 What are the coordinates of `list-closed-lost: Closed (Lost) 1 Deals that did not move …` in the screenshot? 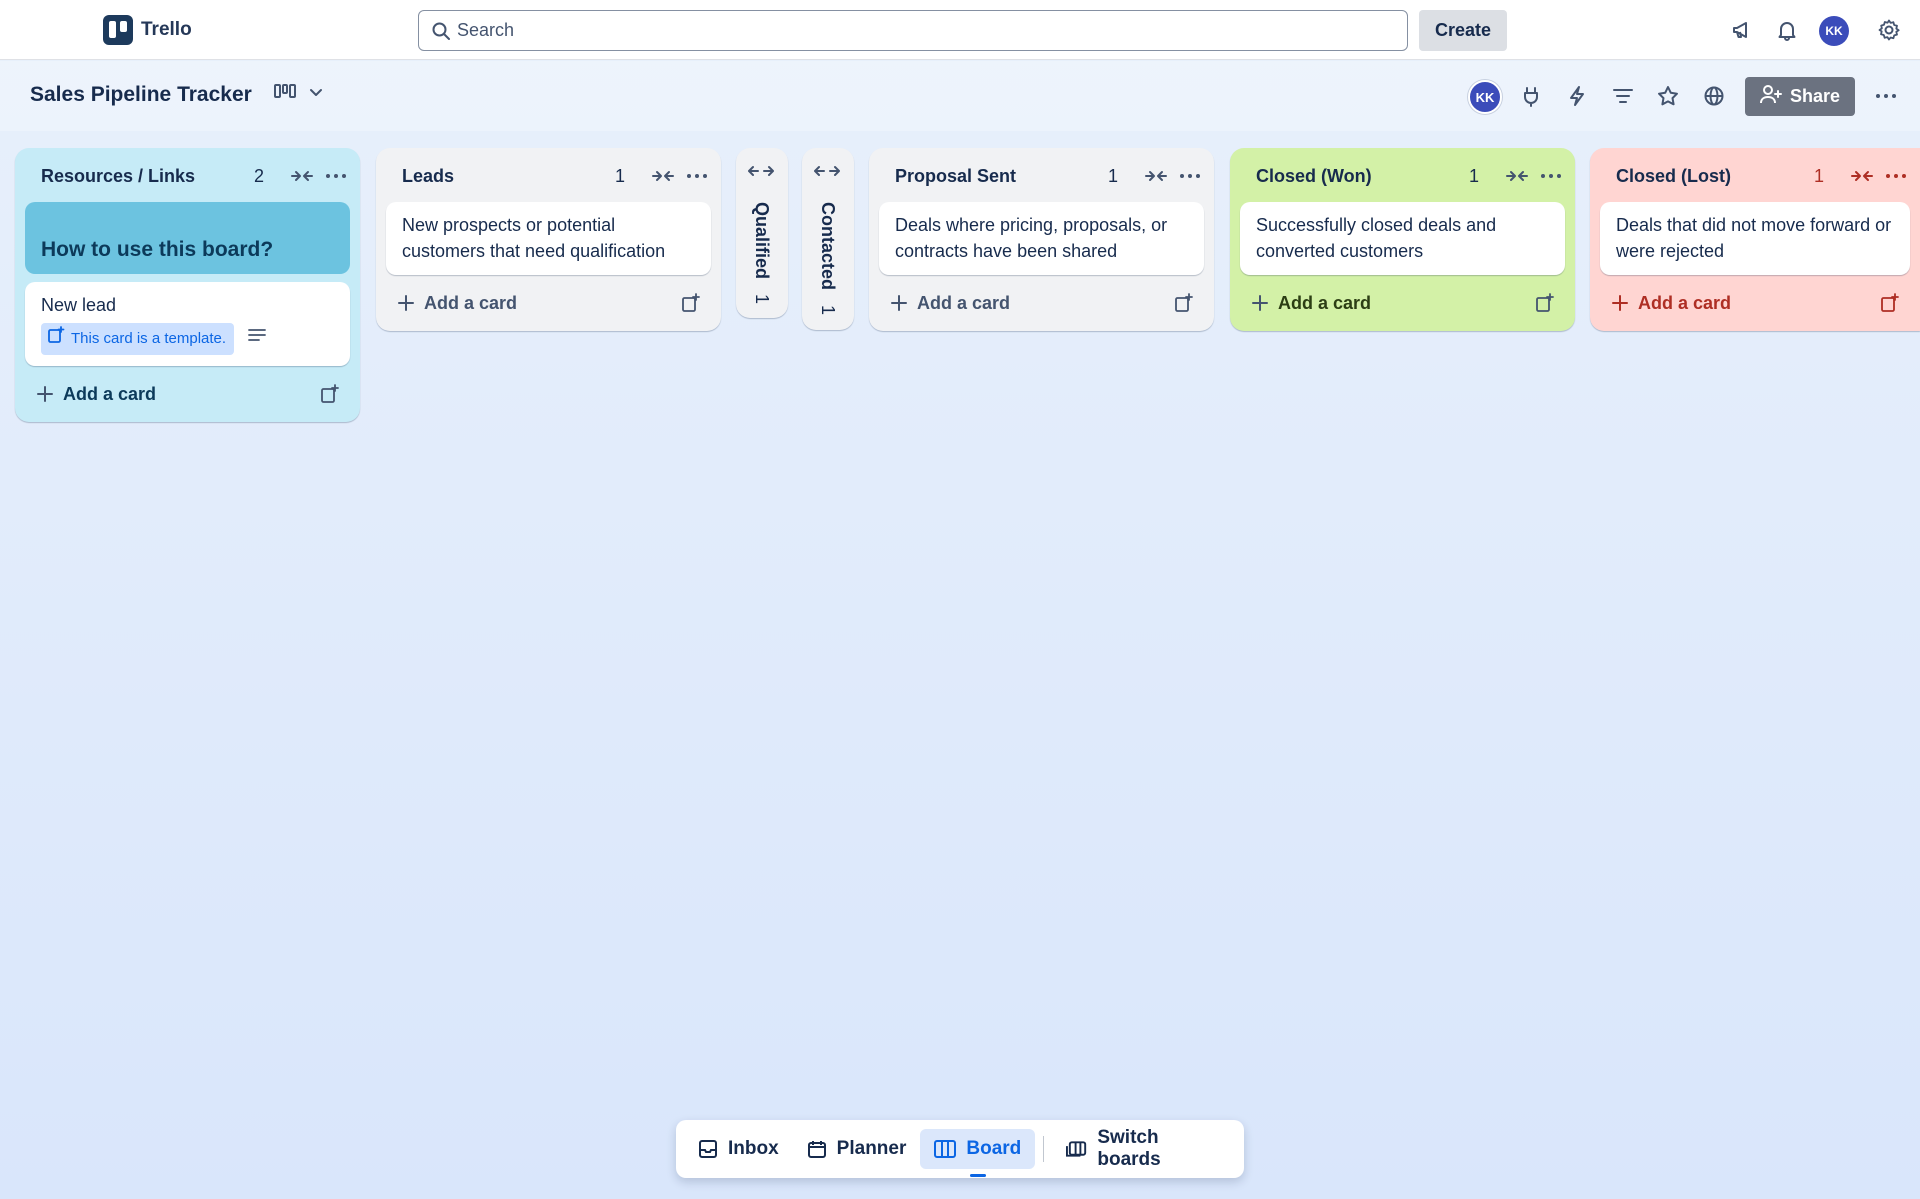 It's located at (1755, 239).